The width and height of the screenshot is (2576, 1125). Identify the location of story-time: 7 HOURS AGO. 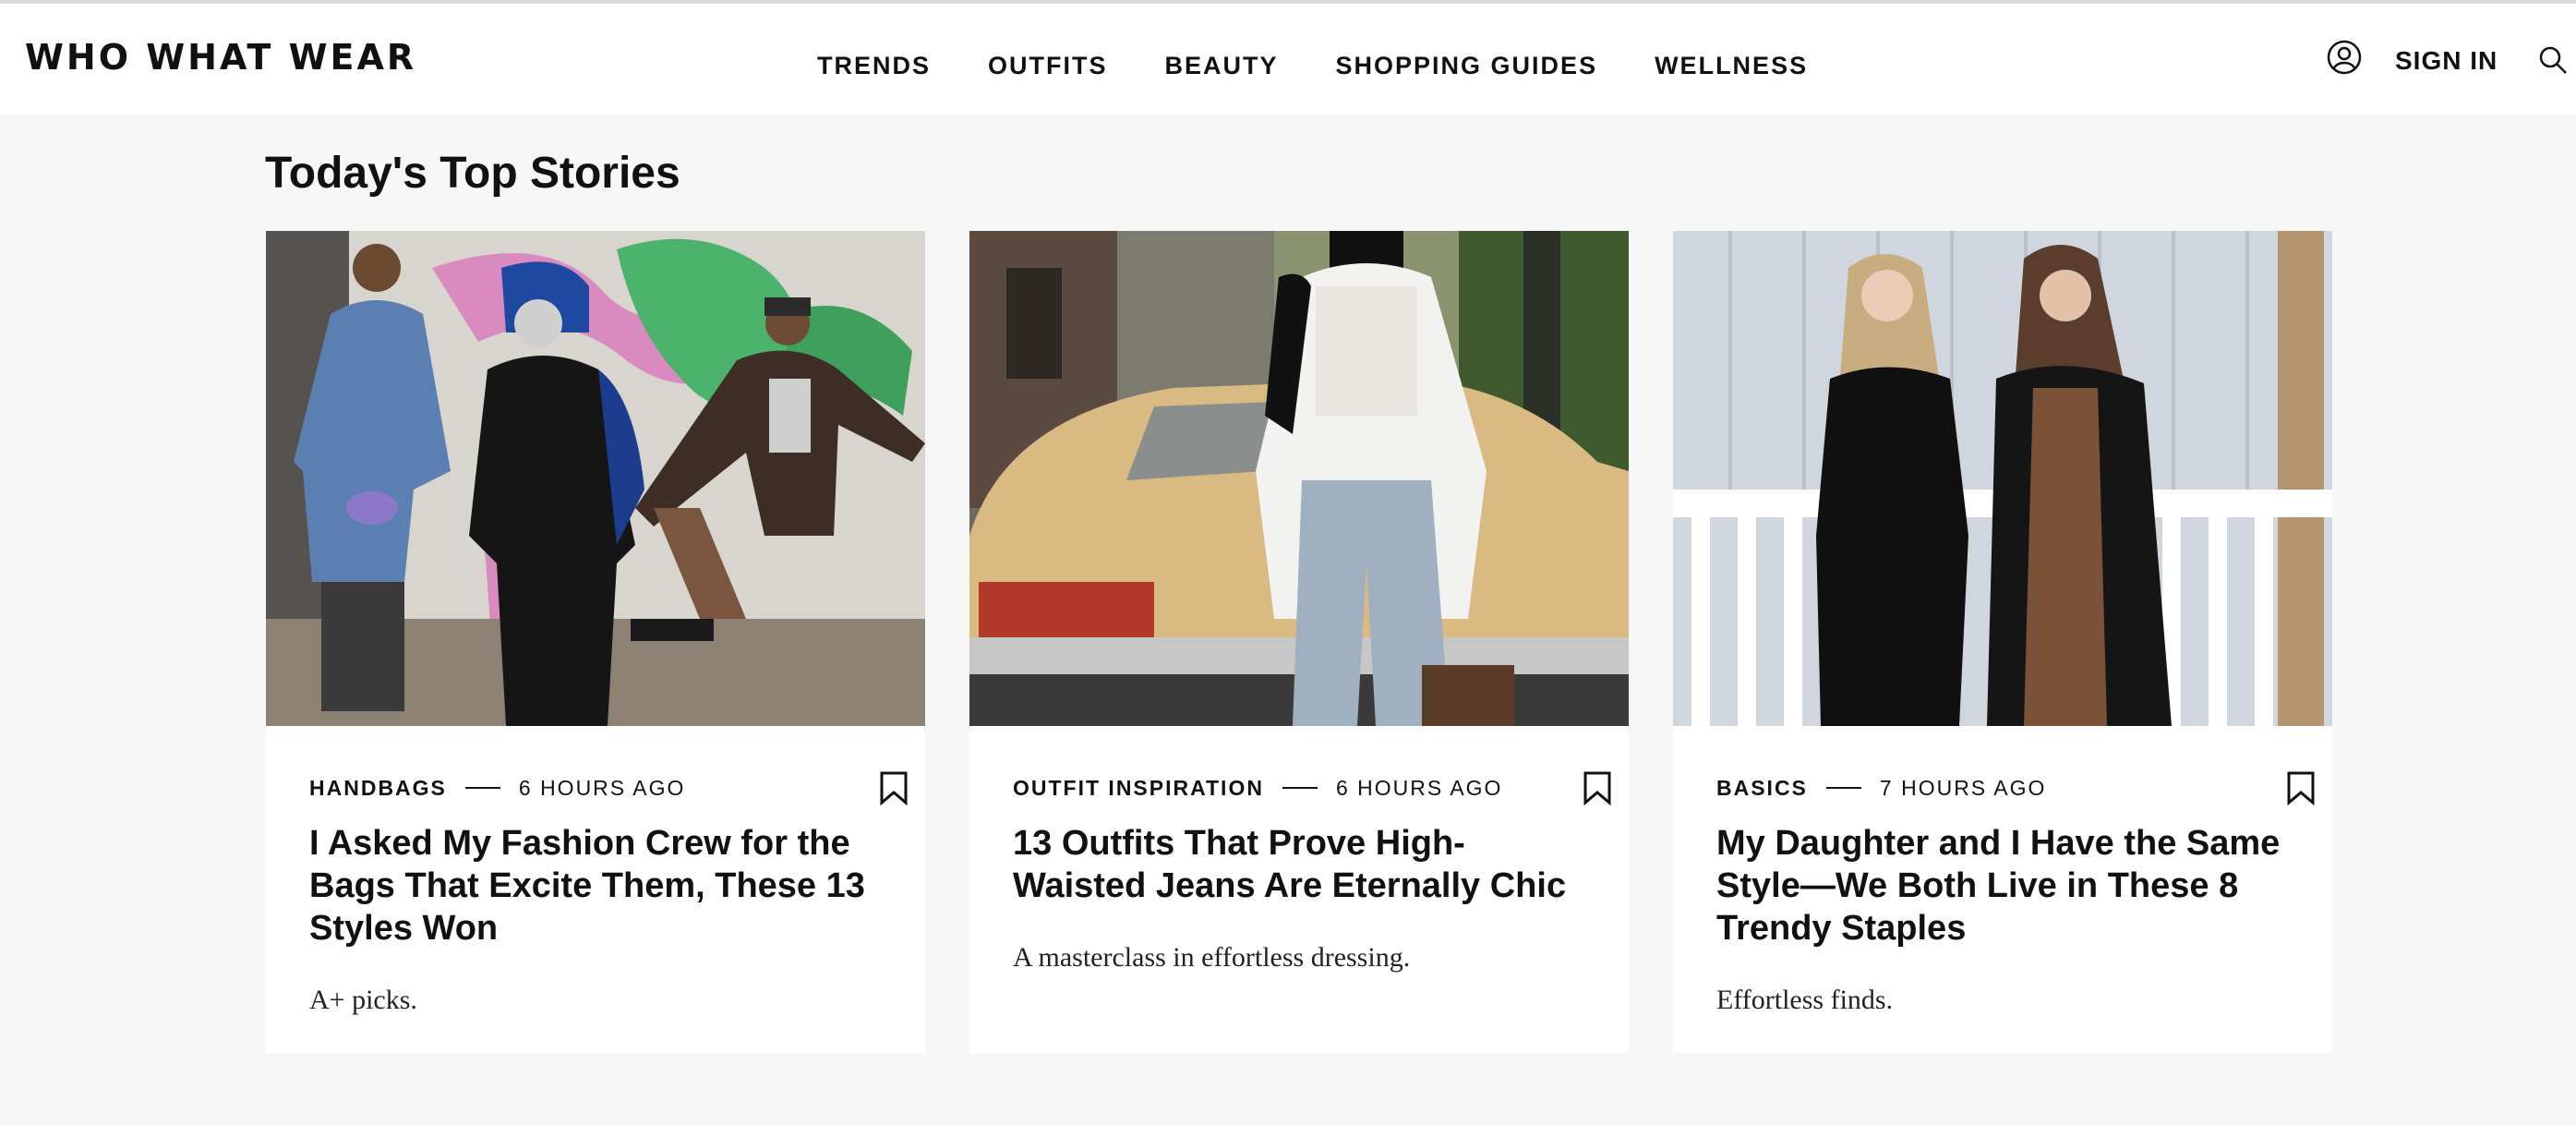
(1963, 787).